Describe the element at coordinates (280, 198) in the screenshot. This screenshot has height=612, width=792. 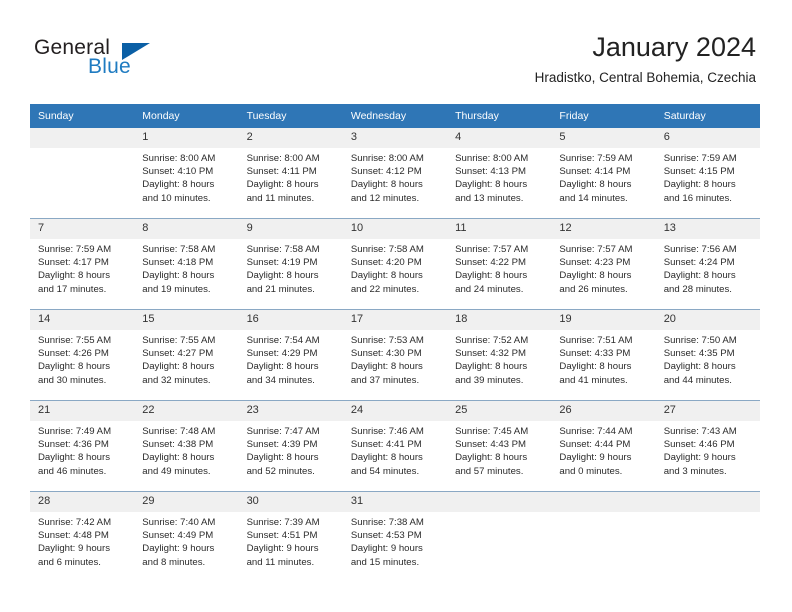
I see `daylight-minutes-text: and 11 minutes.` at that location.